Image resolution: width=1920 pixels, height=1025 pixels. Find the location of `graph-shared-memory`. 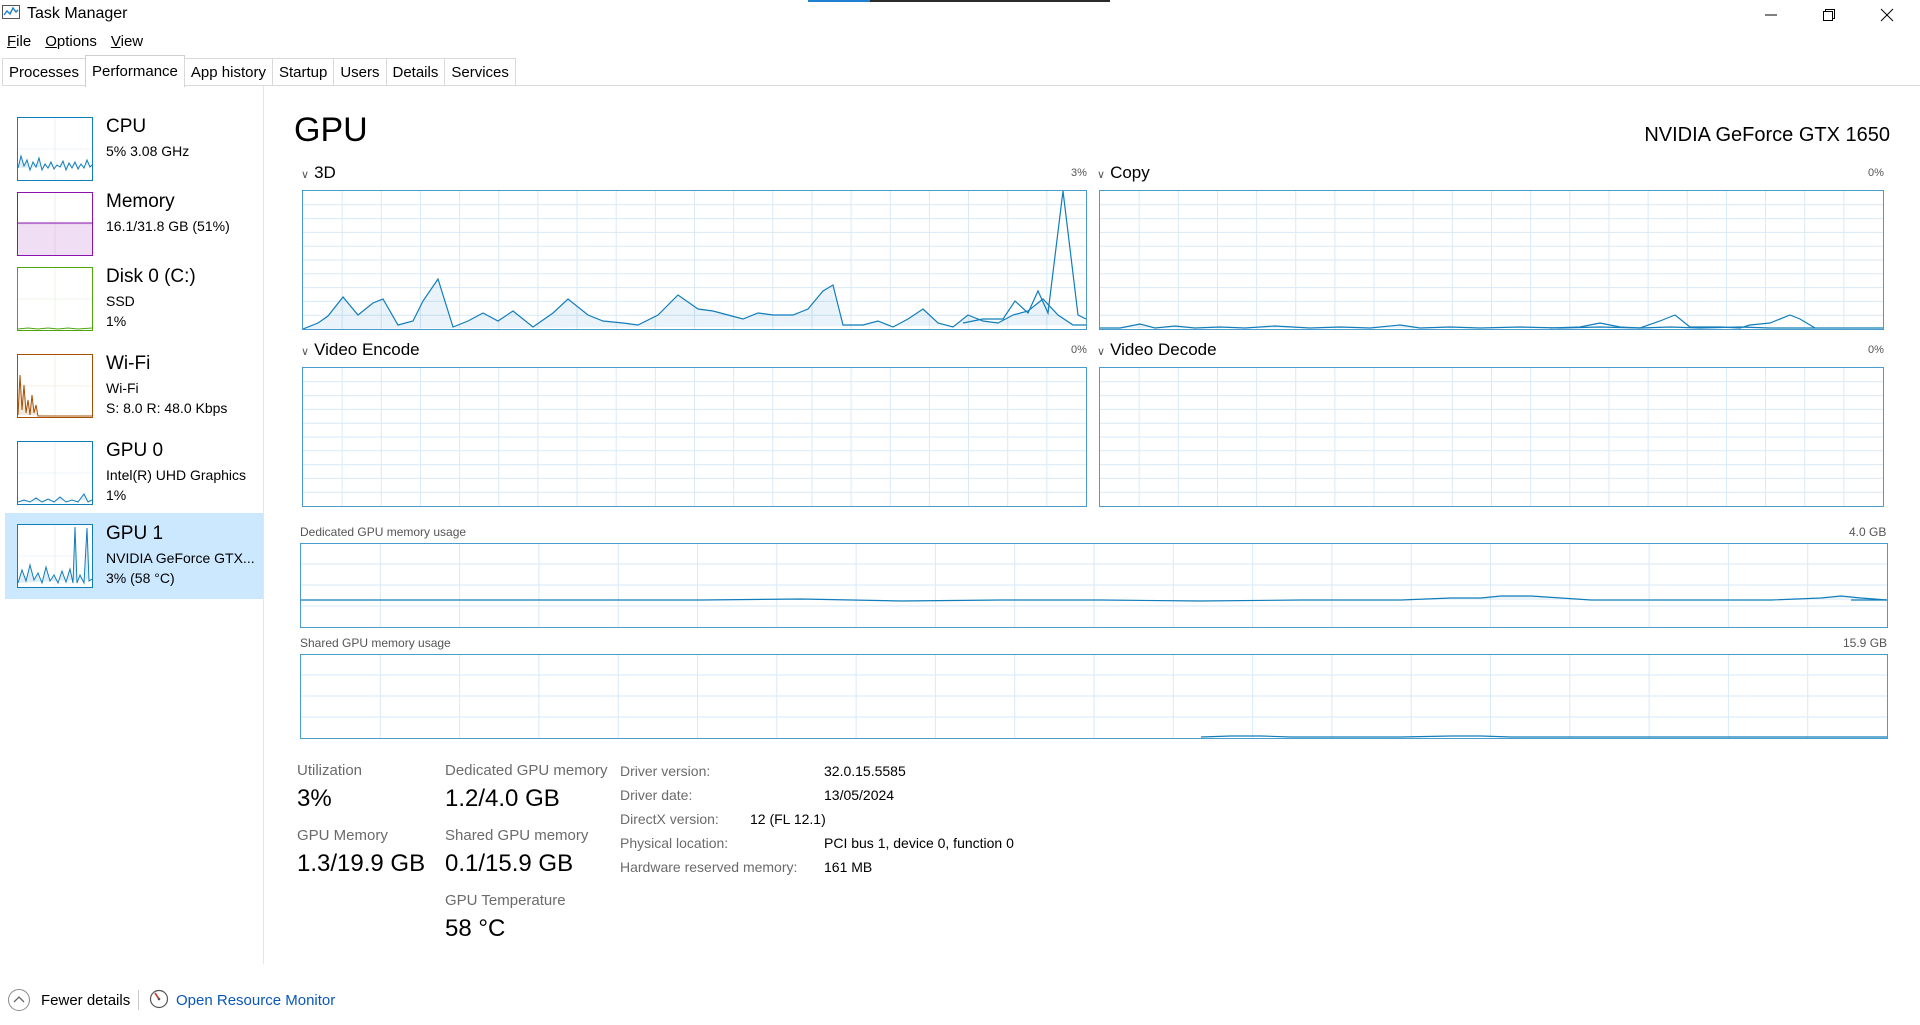

graph-shared-memory is located at coordinates (1094, 696).